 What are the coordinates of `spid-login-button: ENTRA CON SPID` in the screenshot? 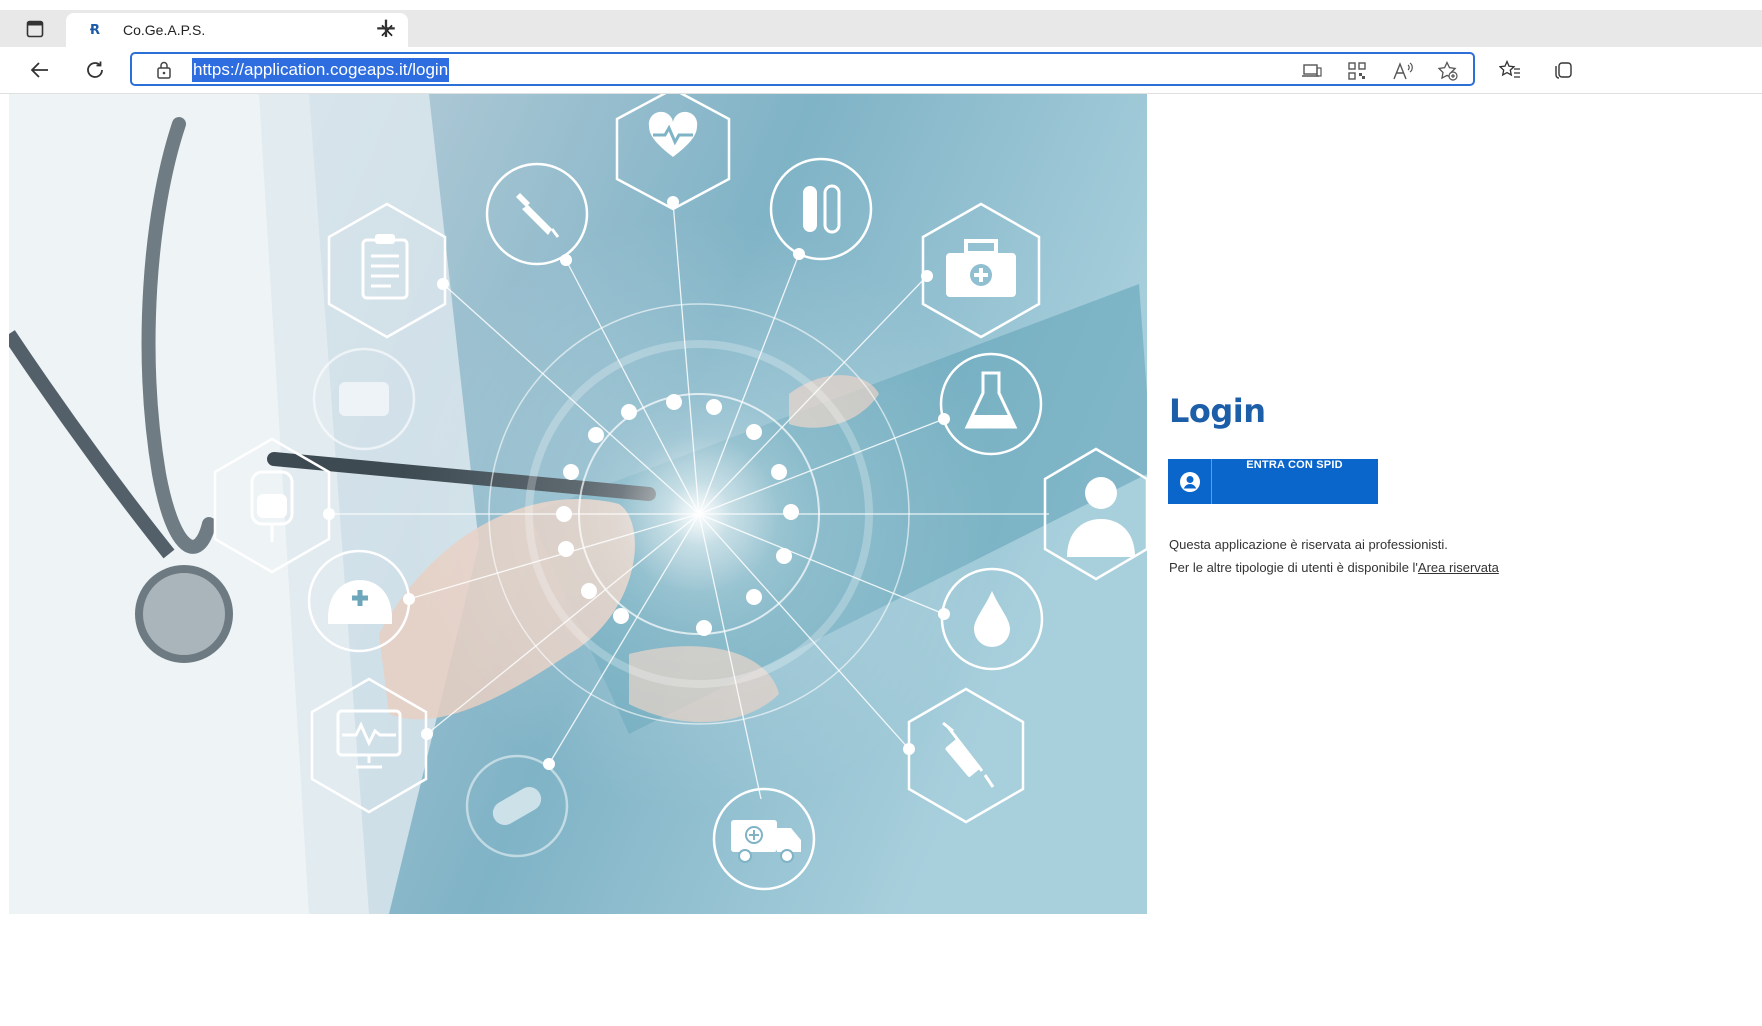 It's located at (1273, 481).